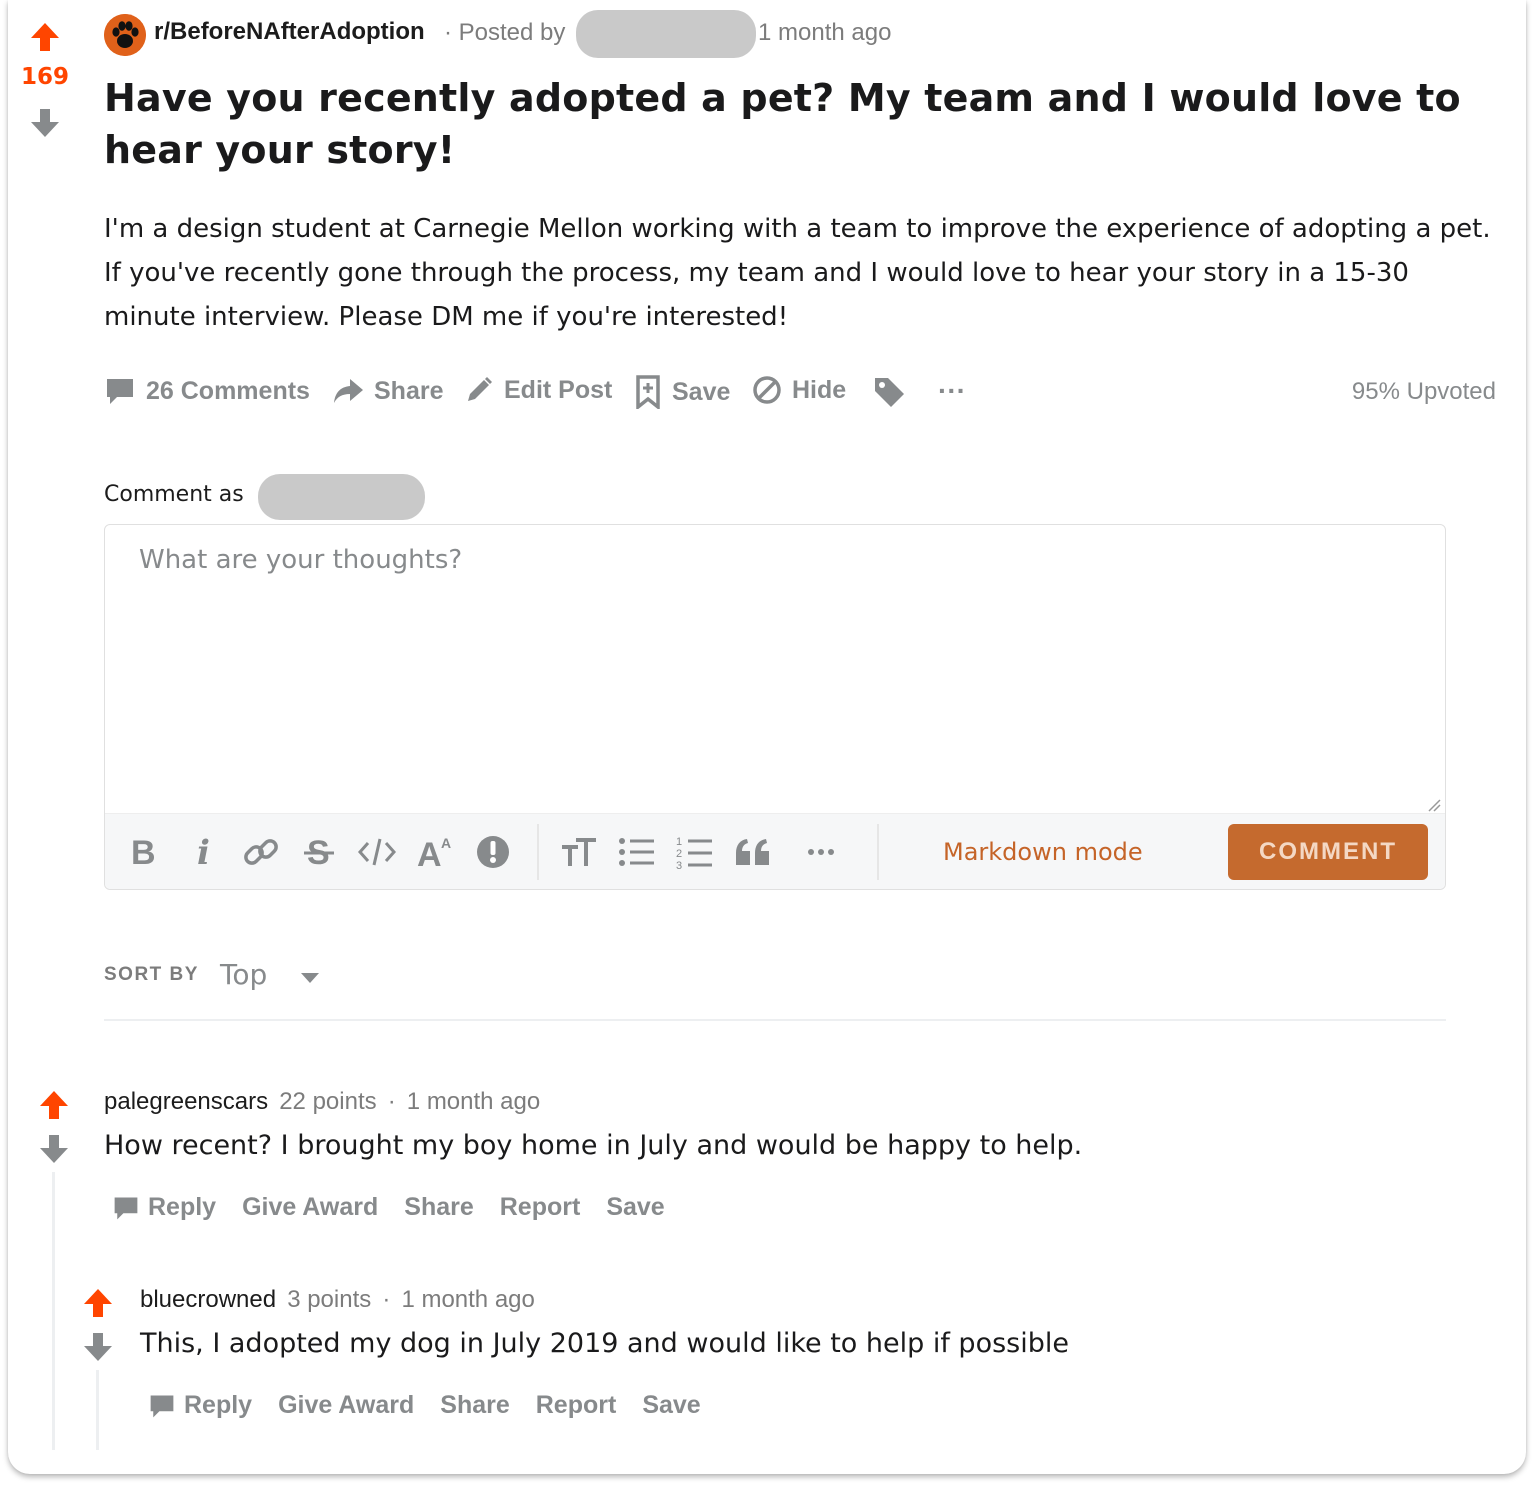  I want to click on paw-icon, so click(125, 35).